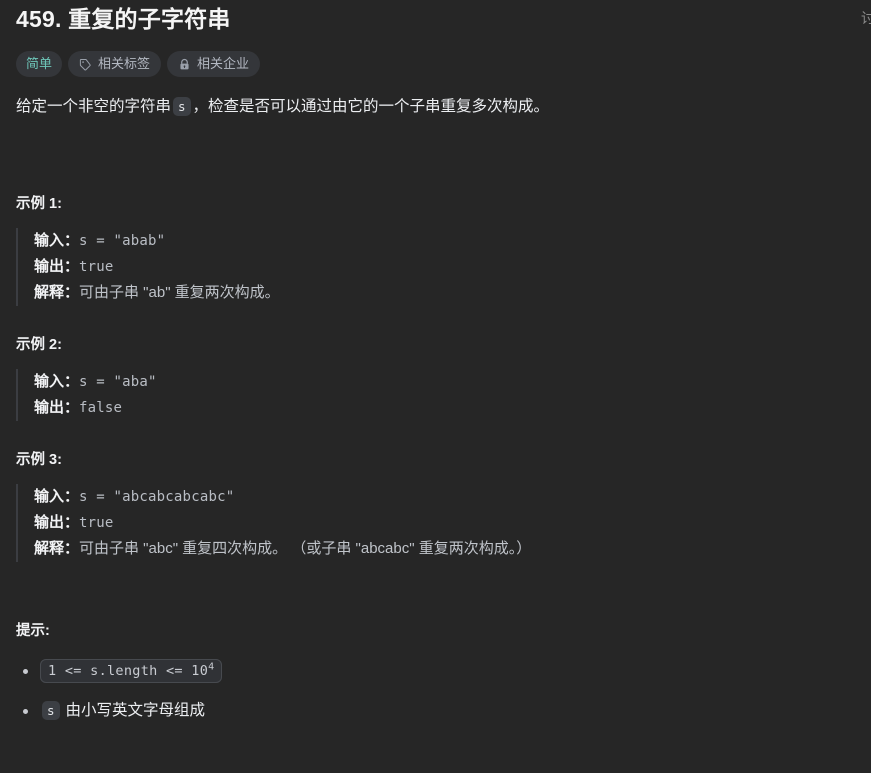 This screenshot has width=871, height=773. What do you see at coordinates (57, 548) in the screenshot?
I see `example-3-explain-label: 解释：` at bounding box center [57, 548].